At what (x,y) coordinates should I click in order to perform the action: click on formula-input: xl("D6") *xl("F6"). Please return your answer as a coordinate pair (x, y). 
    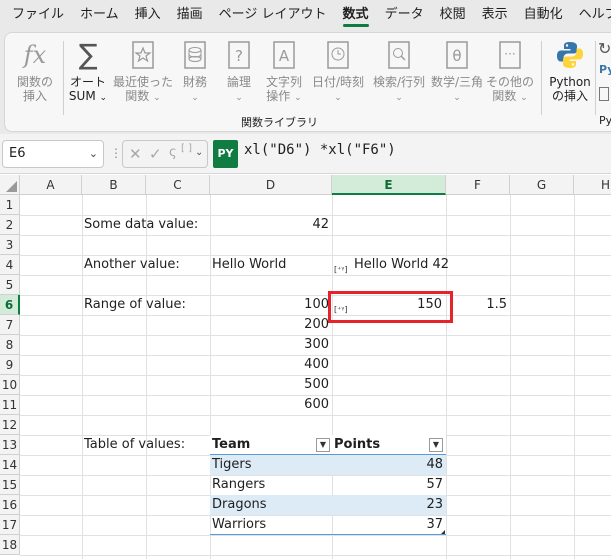
    Looking at the image, I should click on (320, 150).